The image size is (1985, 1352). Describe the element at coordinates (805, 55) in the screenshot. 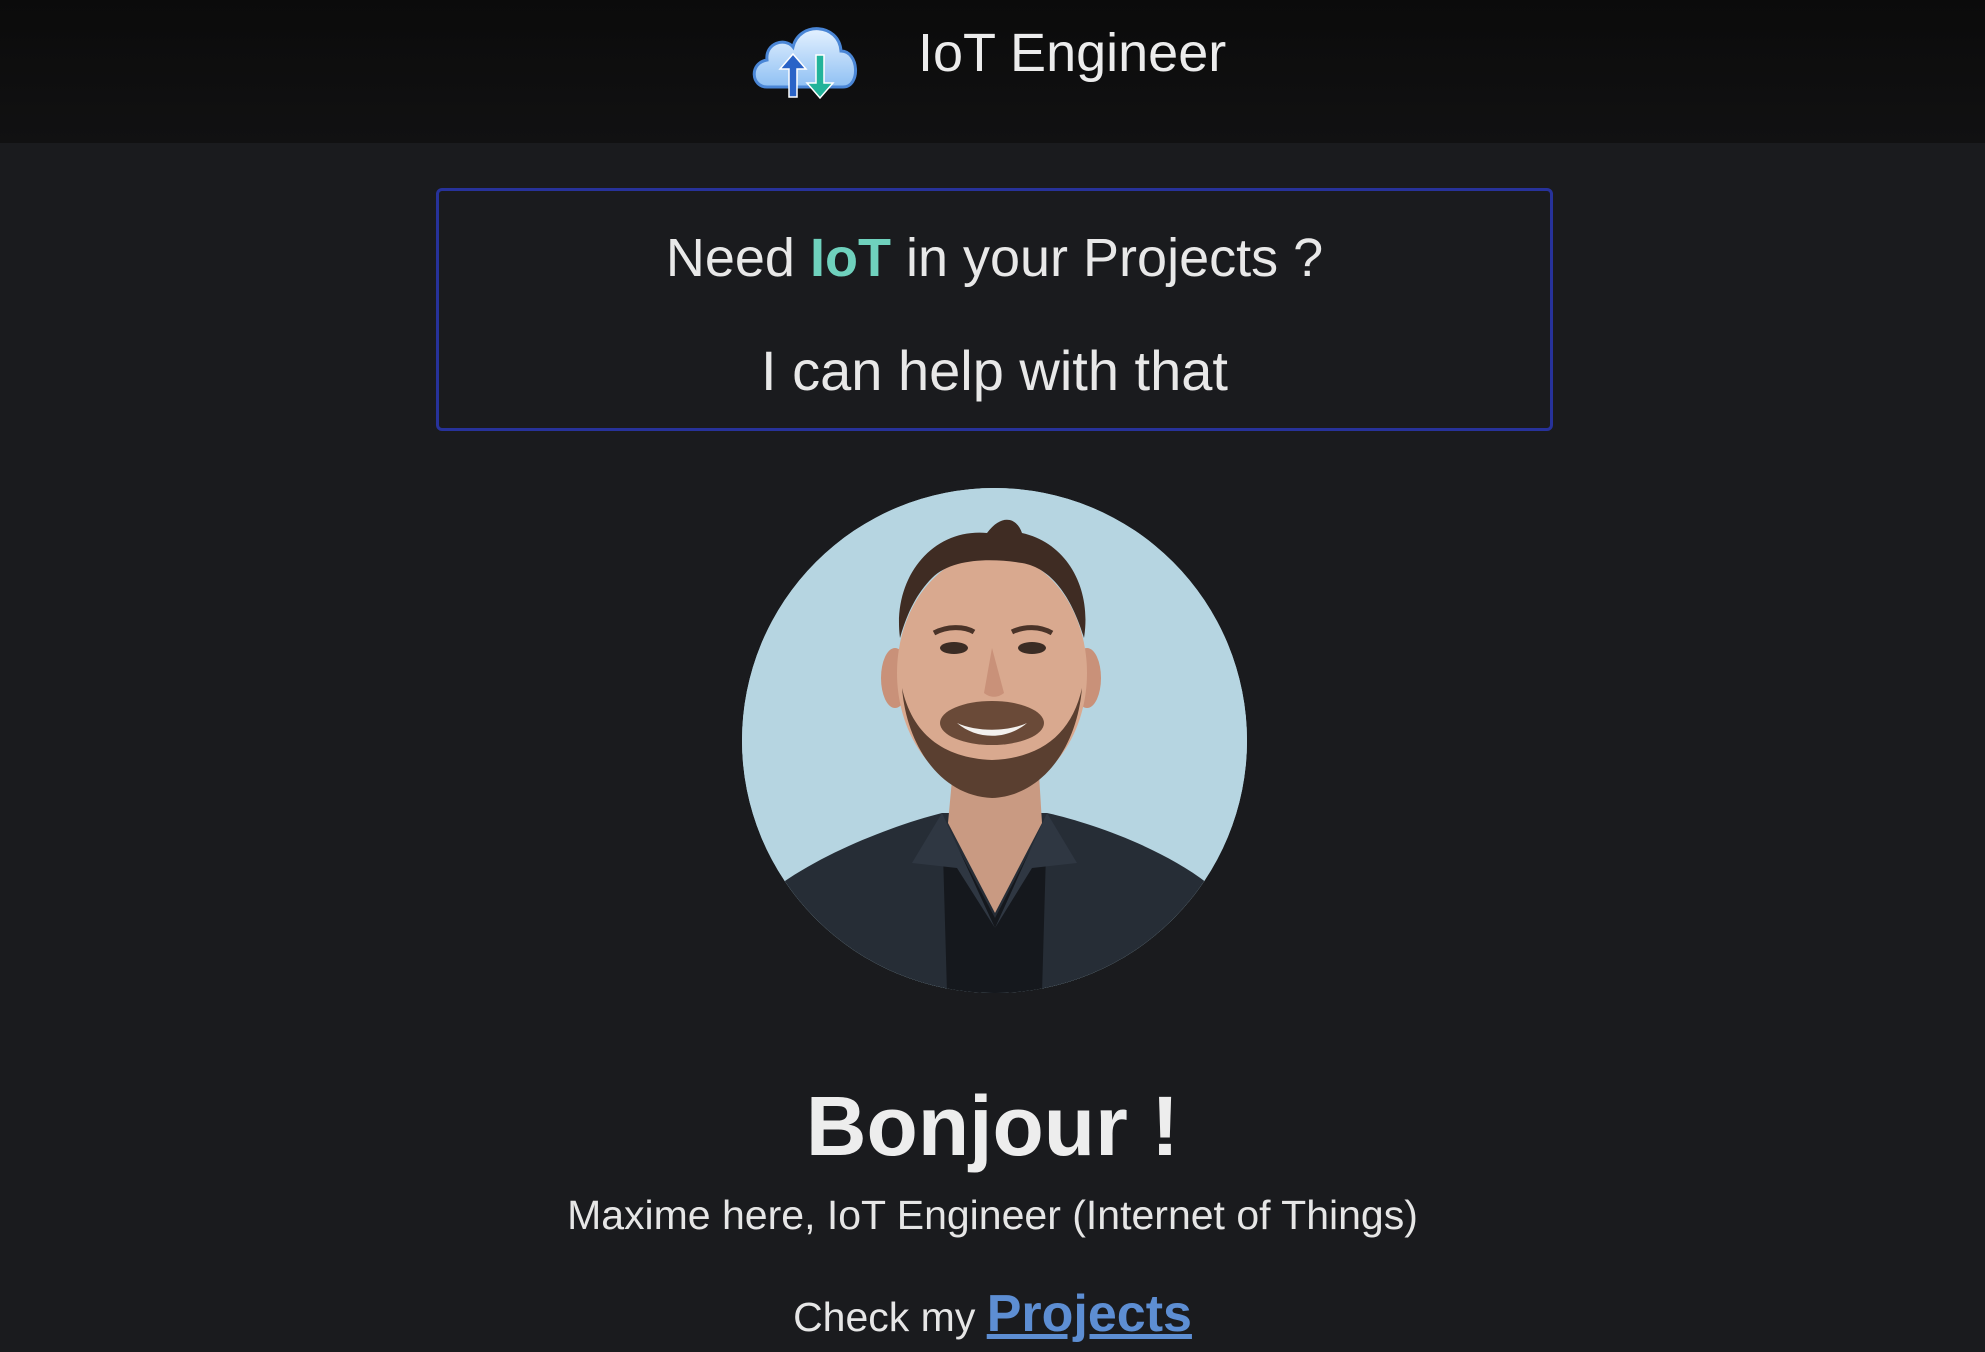

I see `cloud-upload-download-icon` at that location.